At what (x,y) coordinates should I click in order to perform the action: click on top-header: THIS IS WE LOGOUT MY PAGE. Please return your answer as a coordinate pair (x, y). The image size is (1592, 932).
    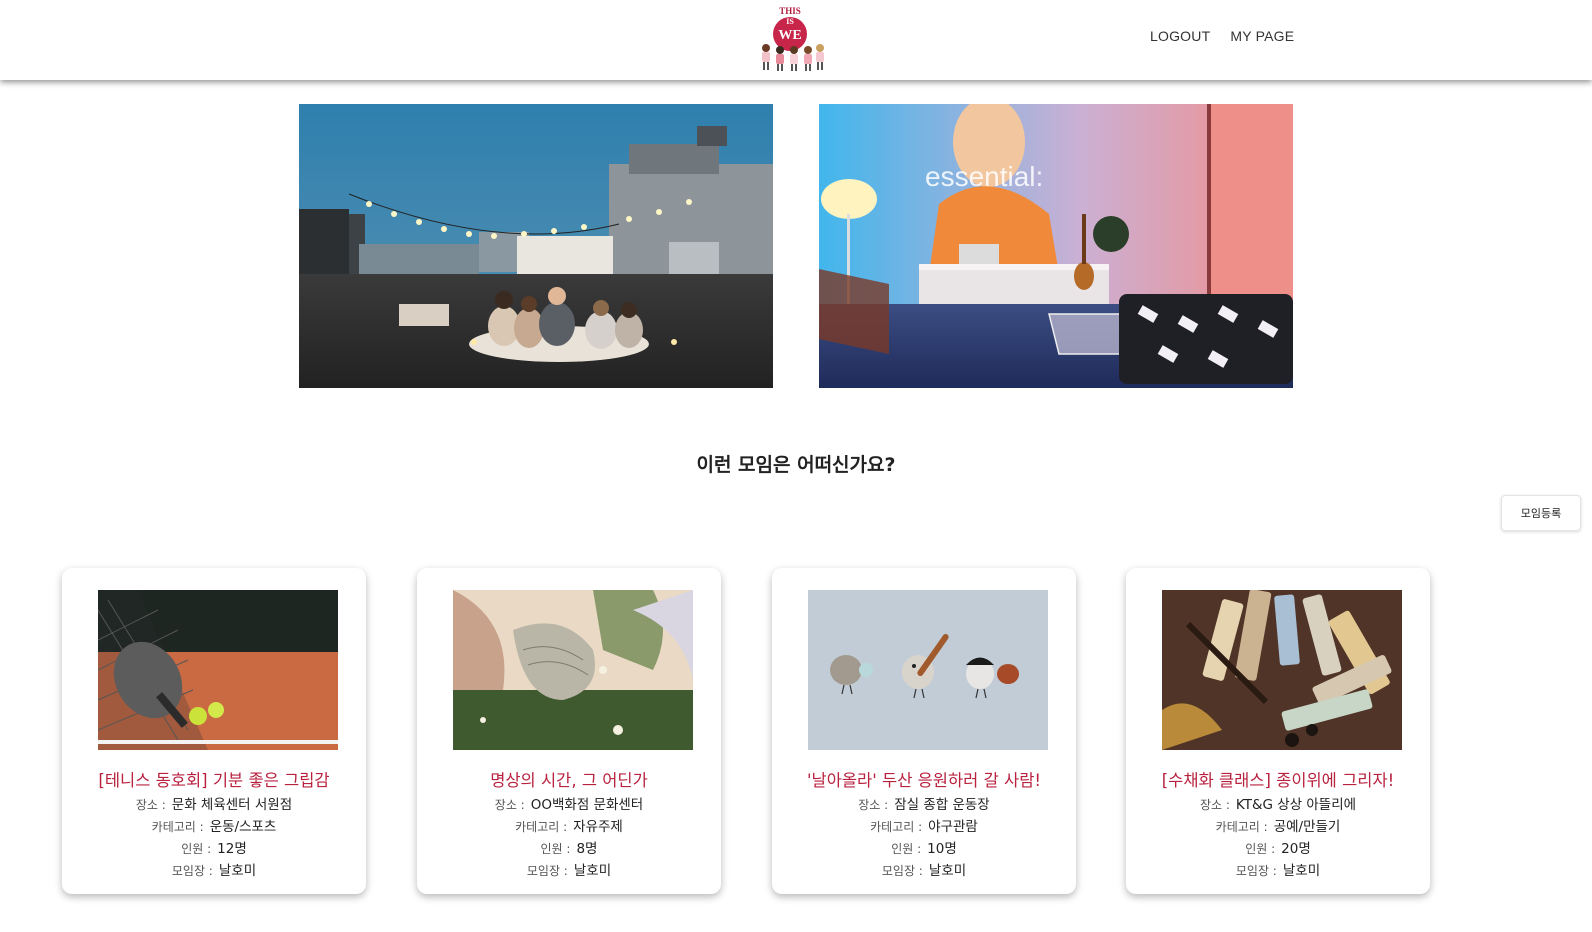
    Looking at the image, I should click on (796, 40).